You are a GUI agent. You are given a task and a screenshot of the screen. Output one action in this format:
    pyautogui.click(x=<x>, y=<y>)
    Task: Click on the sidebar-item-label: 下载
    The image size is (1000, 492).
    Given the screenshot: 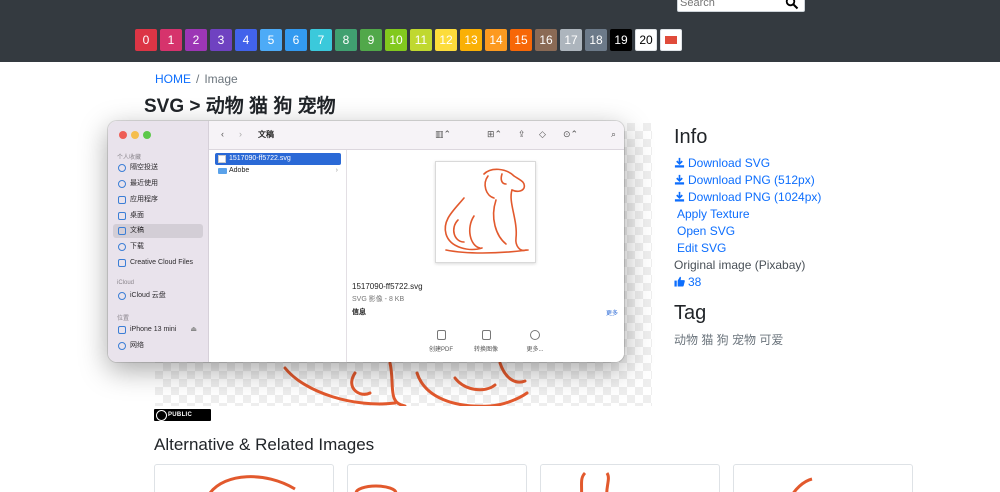 What is the action you would take?
    pyautogui.click(x=137, y=246)
    